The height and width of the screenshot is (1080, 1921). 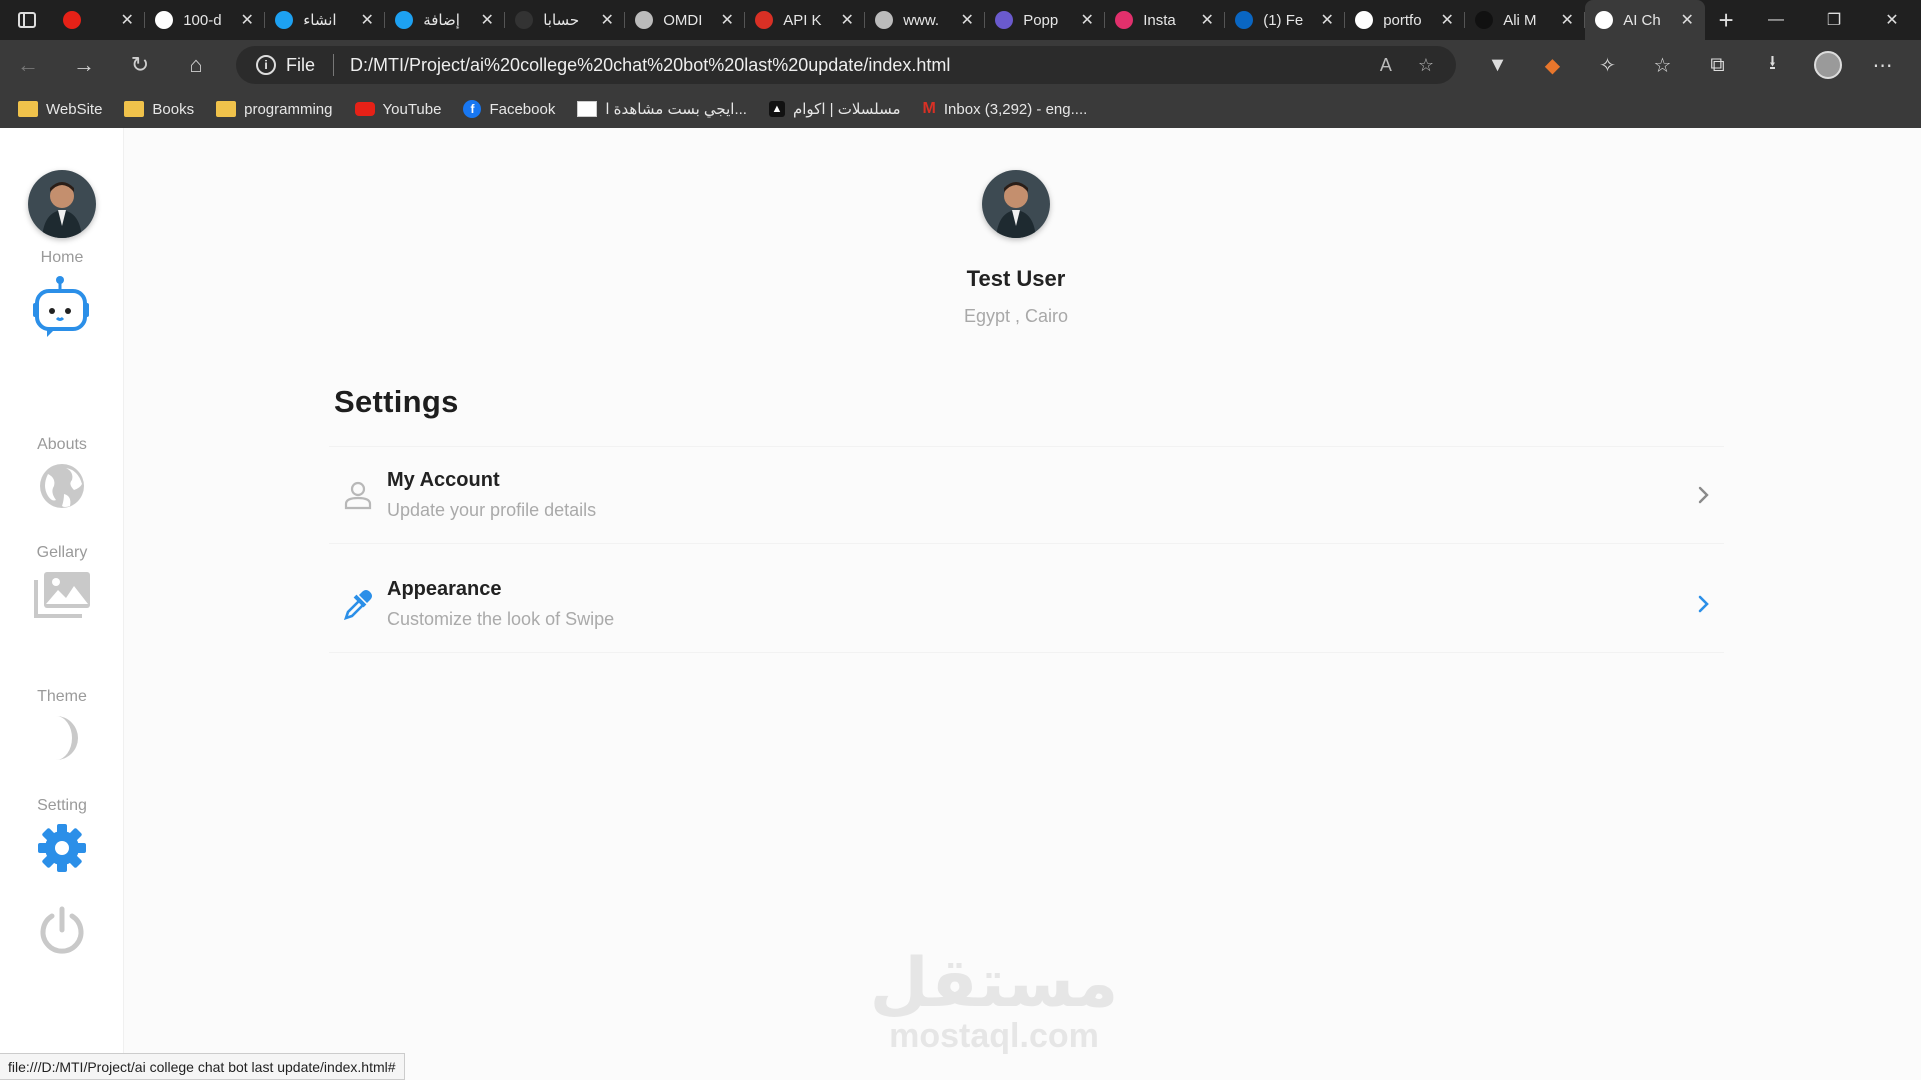 I want to click on browser-tab: API K ✕, so click(x=805, y=20).